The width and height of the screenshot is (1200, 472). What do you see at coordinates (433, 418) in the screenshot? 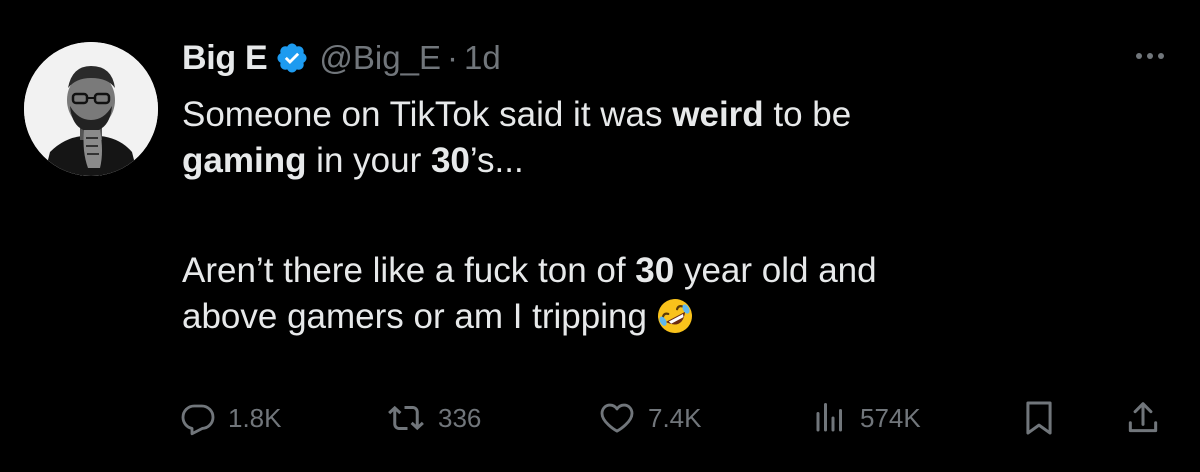
I see `repost-button: 336` at bounding box center [433, 418].